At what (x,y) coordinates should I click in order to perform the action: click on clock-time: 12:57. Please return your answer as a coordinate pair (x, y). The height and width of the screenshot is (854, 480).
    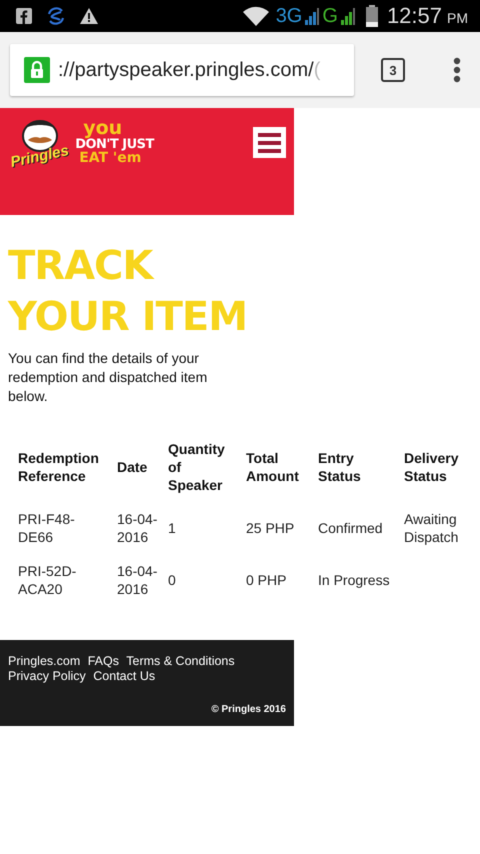
    Looking at the image, I should click on (414, 16).